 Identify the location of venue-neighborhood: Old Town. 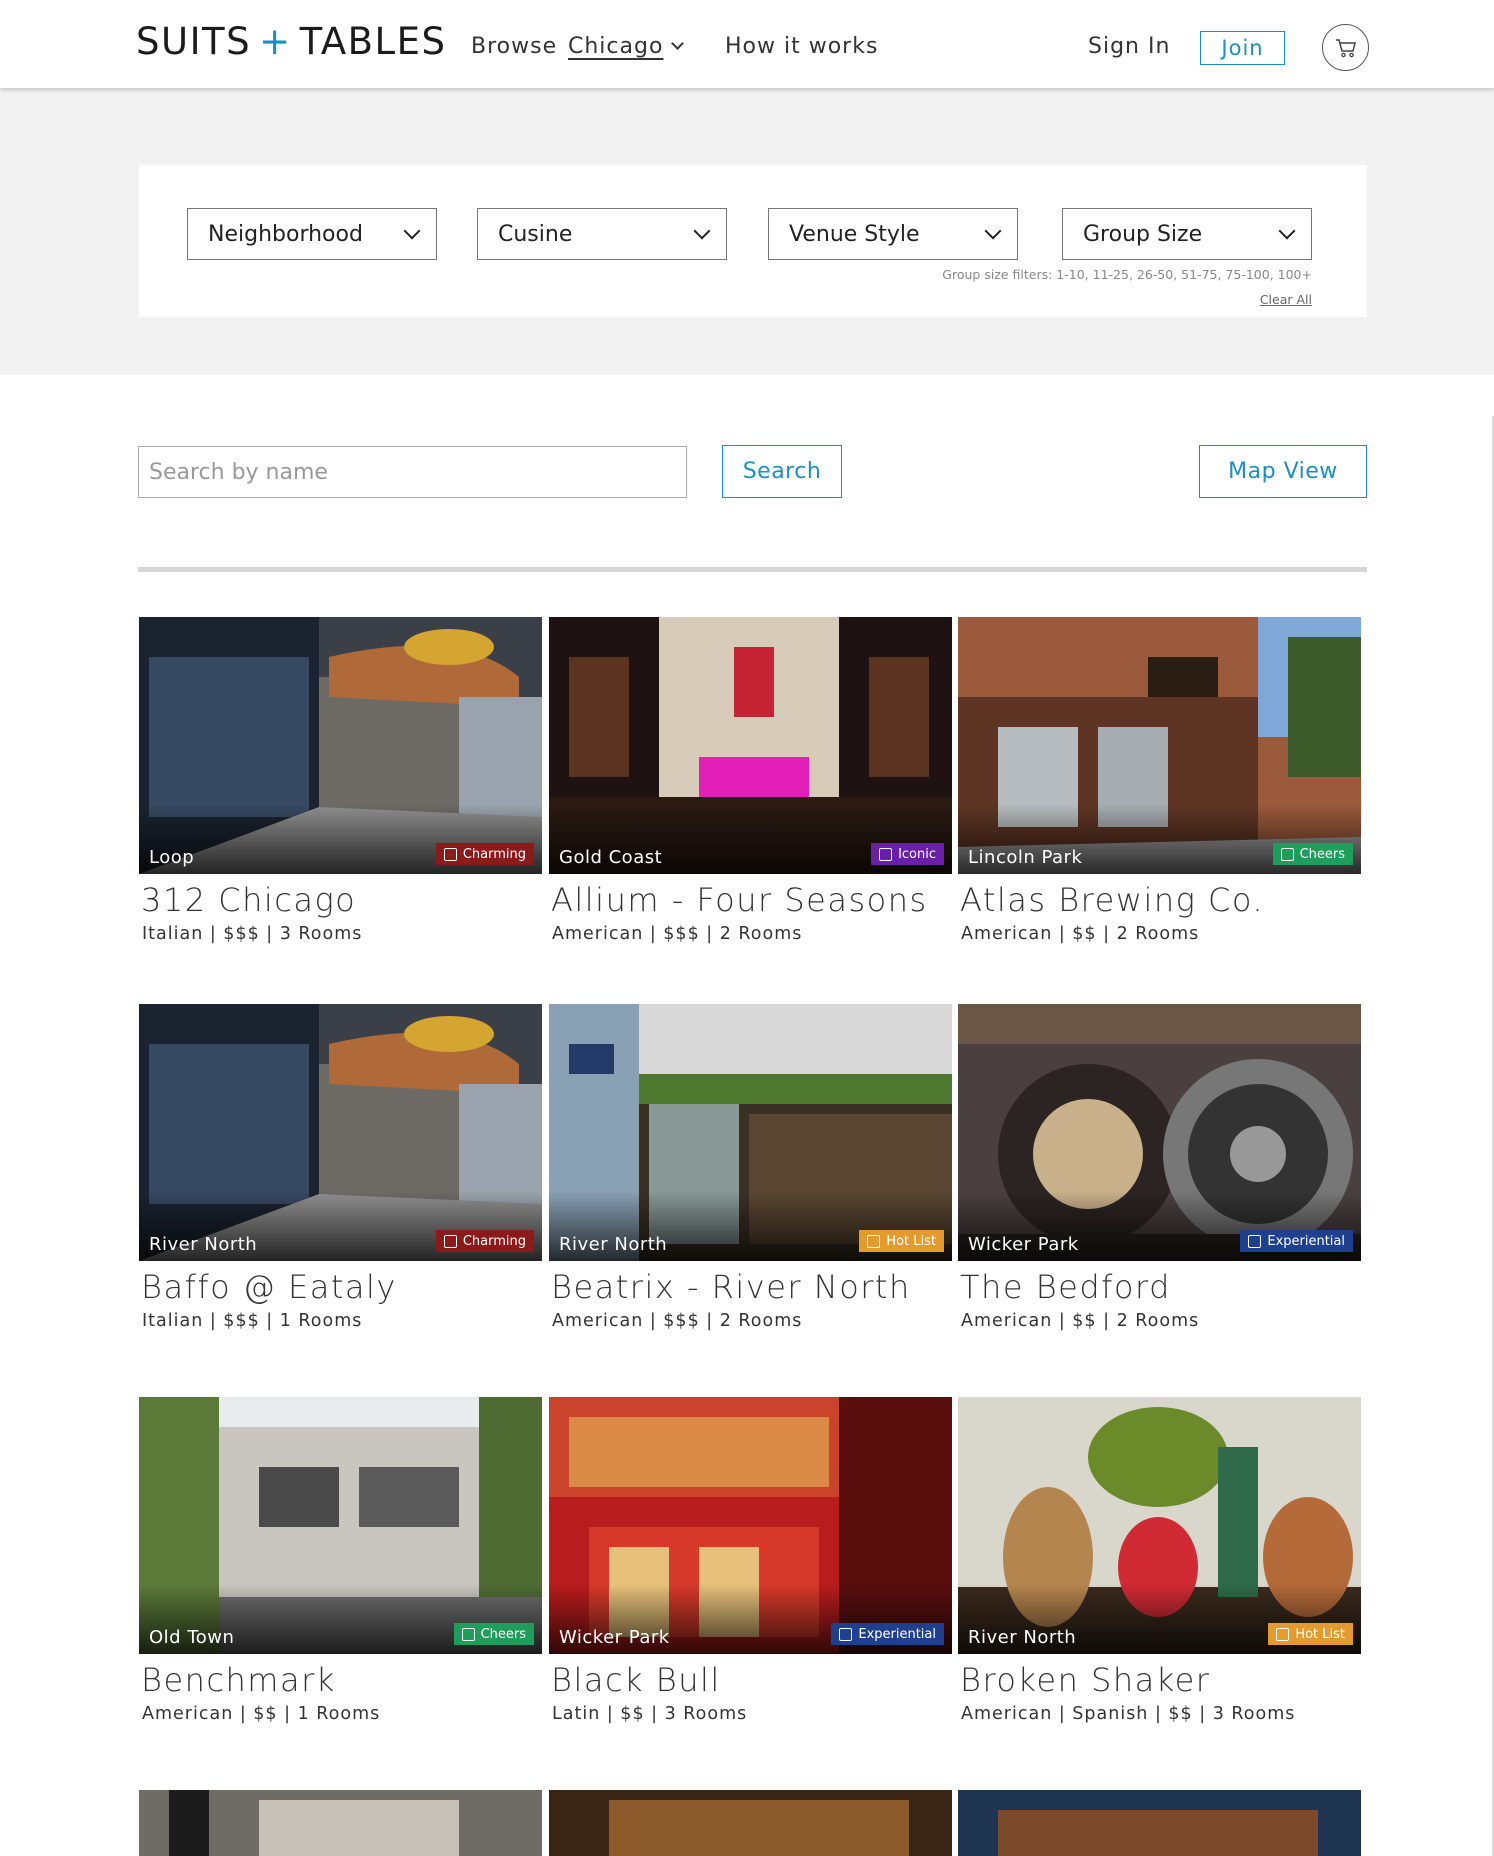
(192, 1637).